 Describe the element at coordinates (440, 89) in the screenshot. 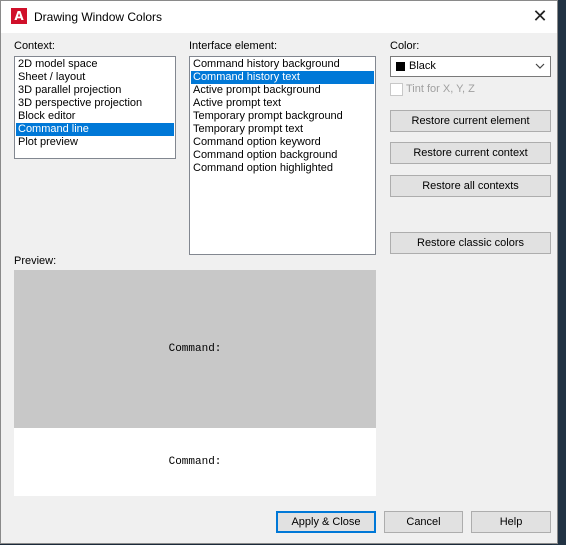

I see `tint-label: Tint for X, Y, Z` at that location.